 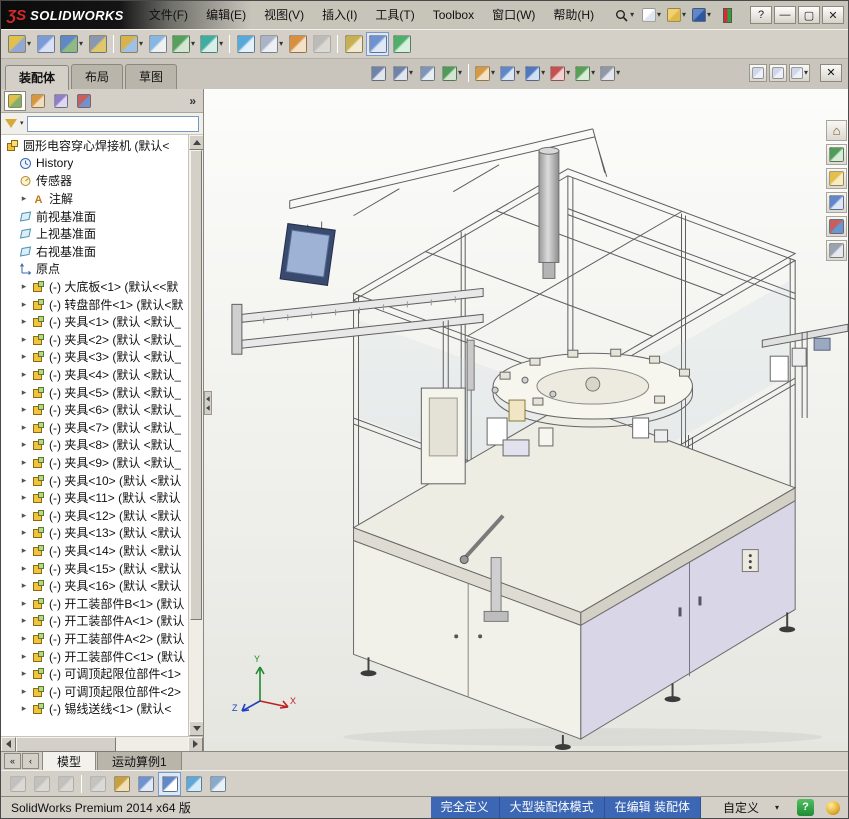 What do you see at coordinates (95, 428) in the screenshot?
I see `tree-item: ▸ (-) 夹具<7> (默认 <默认_` at bounding box center [95, 428].